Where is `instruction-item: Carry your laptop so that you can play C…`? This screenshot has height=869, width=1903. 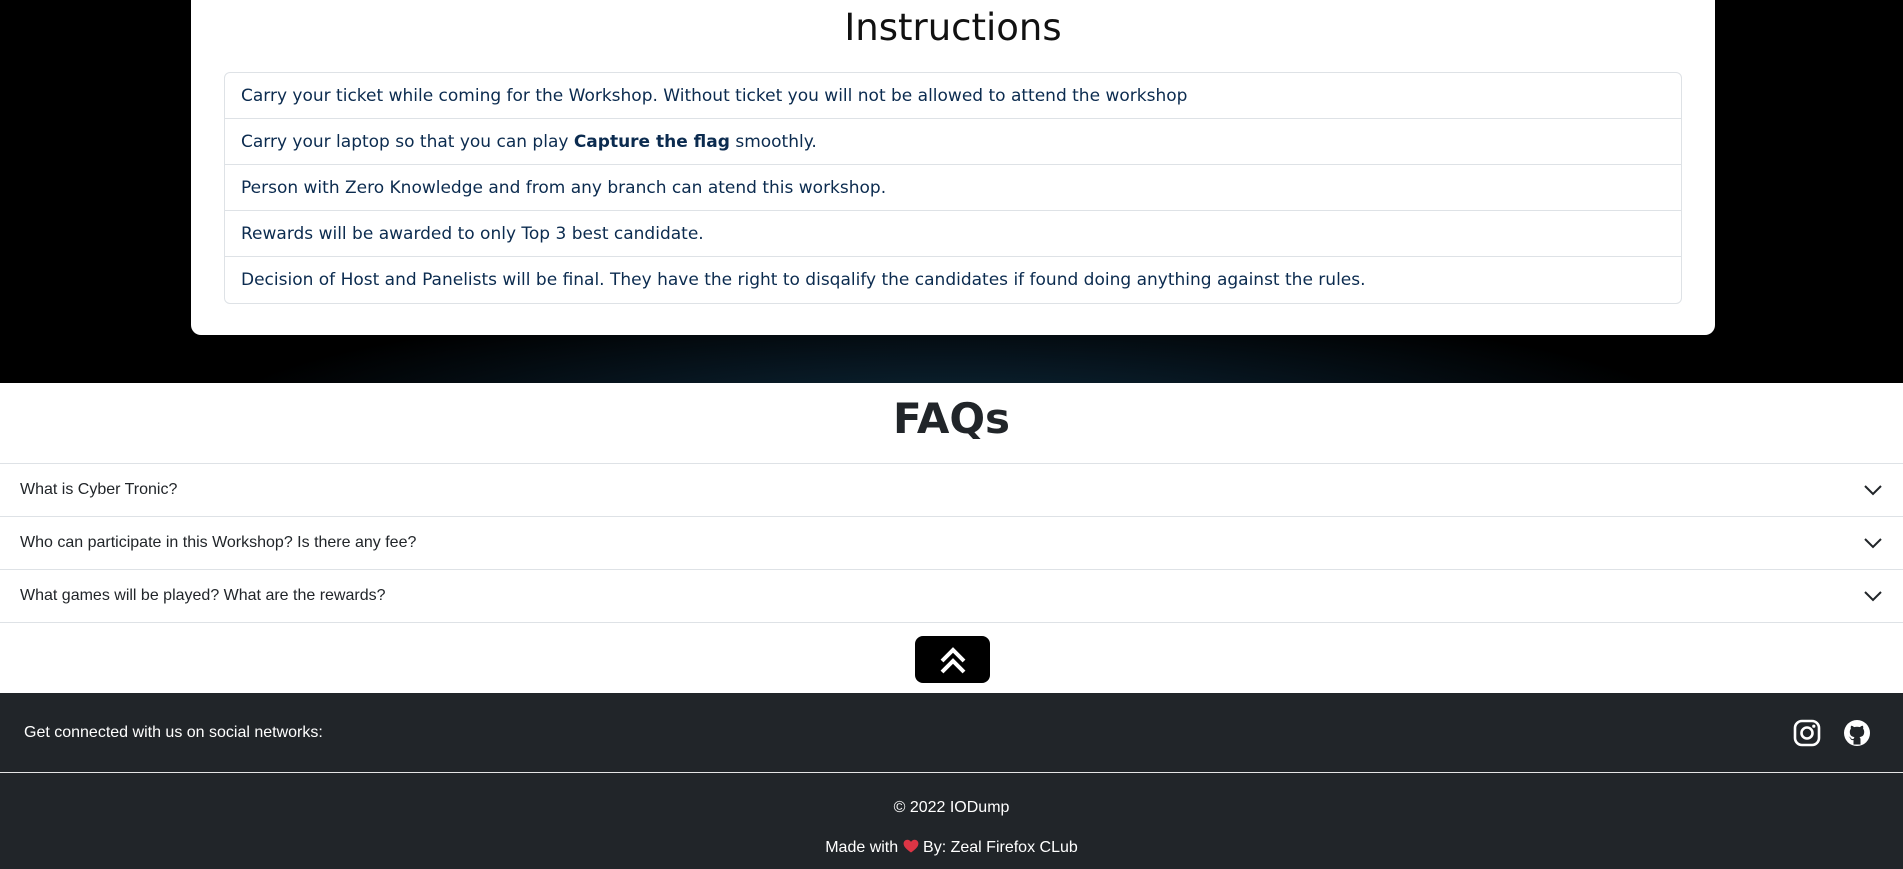
instruction-item: Carry your laptop so that you can play C… is located at coordinates (953, 142).